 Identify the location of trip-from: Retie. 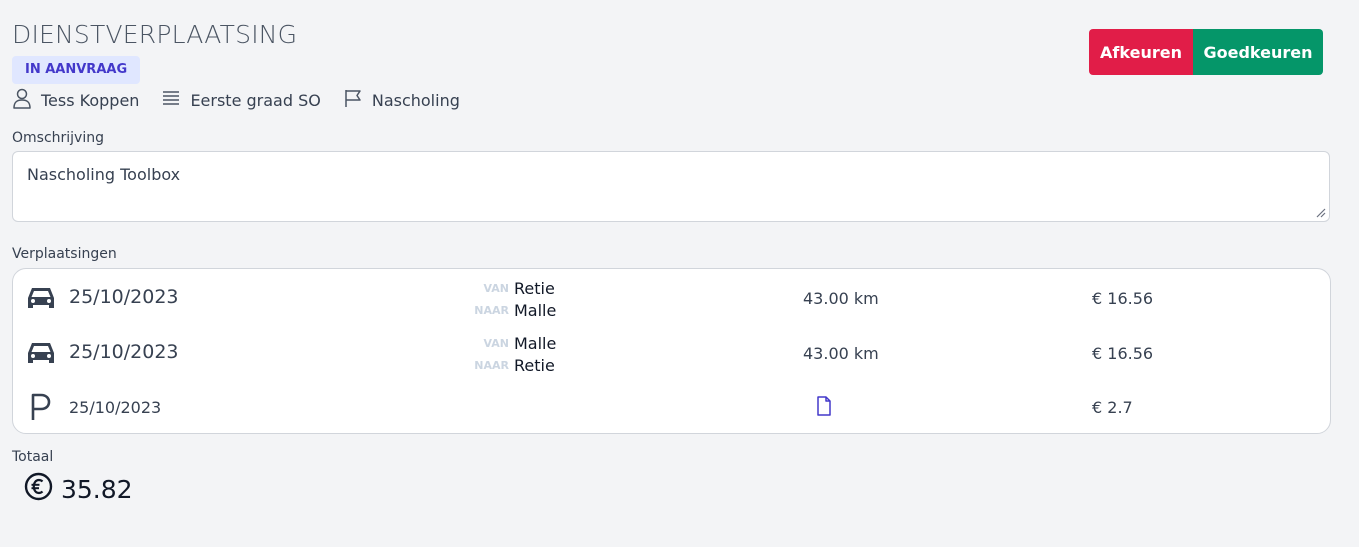
(534, 288).